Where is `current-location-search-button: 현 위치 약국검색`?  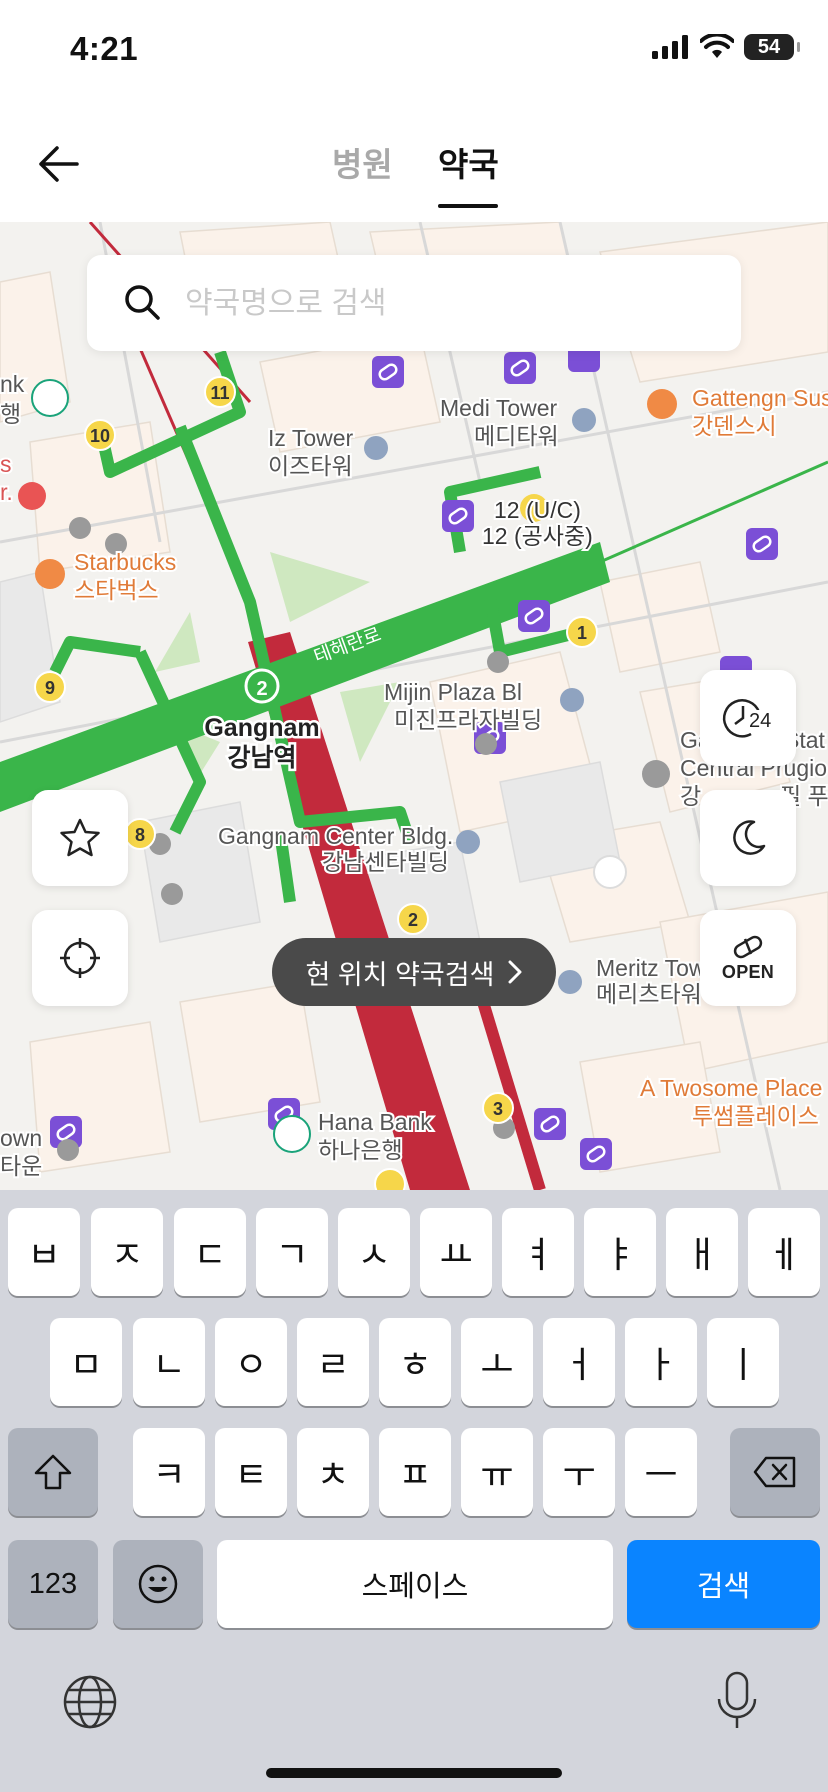
current-location-search-button: 현 위치 약국검색 is located at coordinates (414, 972).